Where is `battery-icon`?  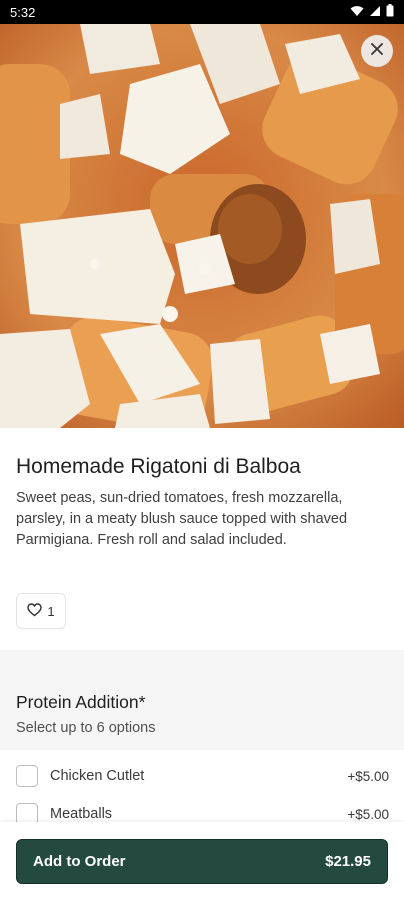 battery-icon is located at coordinates (390, 12).